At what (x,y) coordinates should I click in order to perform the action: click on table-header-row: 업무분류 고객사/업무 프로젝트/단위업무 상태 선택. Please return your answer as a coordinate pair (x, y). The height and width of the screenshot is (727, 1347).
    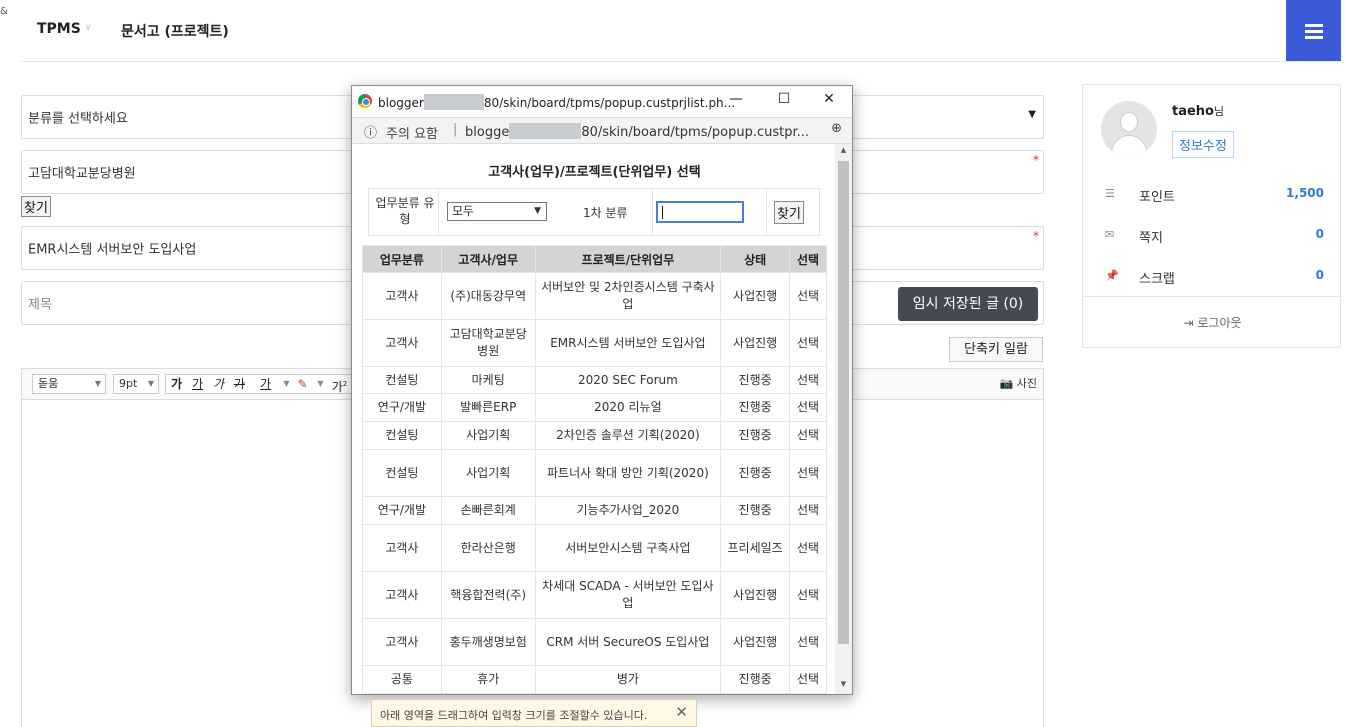
    Looking at the image, I should click on (594, 259).